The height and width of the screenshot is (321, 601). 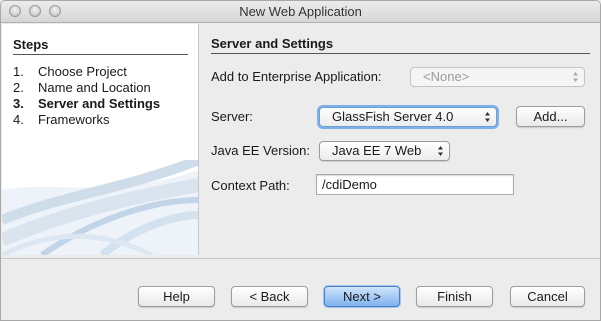 I want to click on steps-heading: Steps, so click(x=31, y=44).